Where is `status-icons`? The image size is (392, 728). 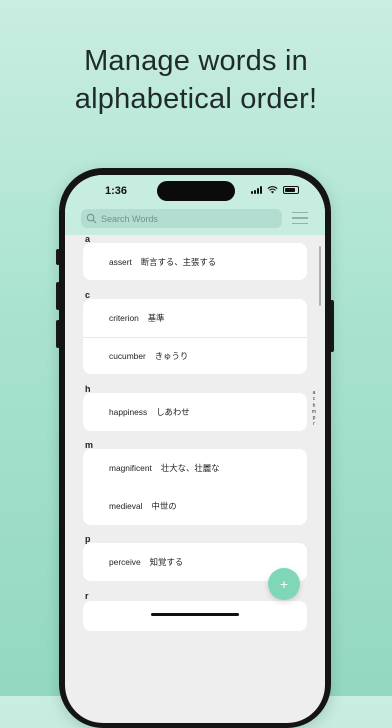
status-icons is located at coordinates (275, 190).